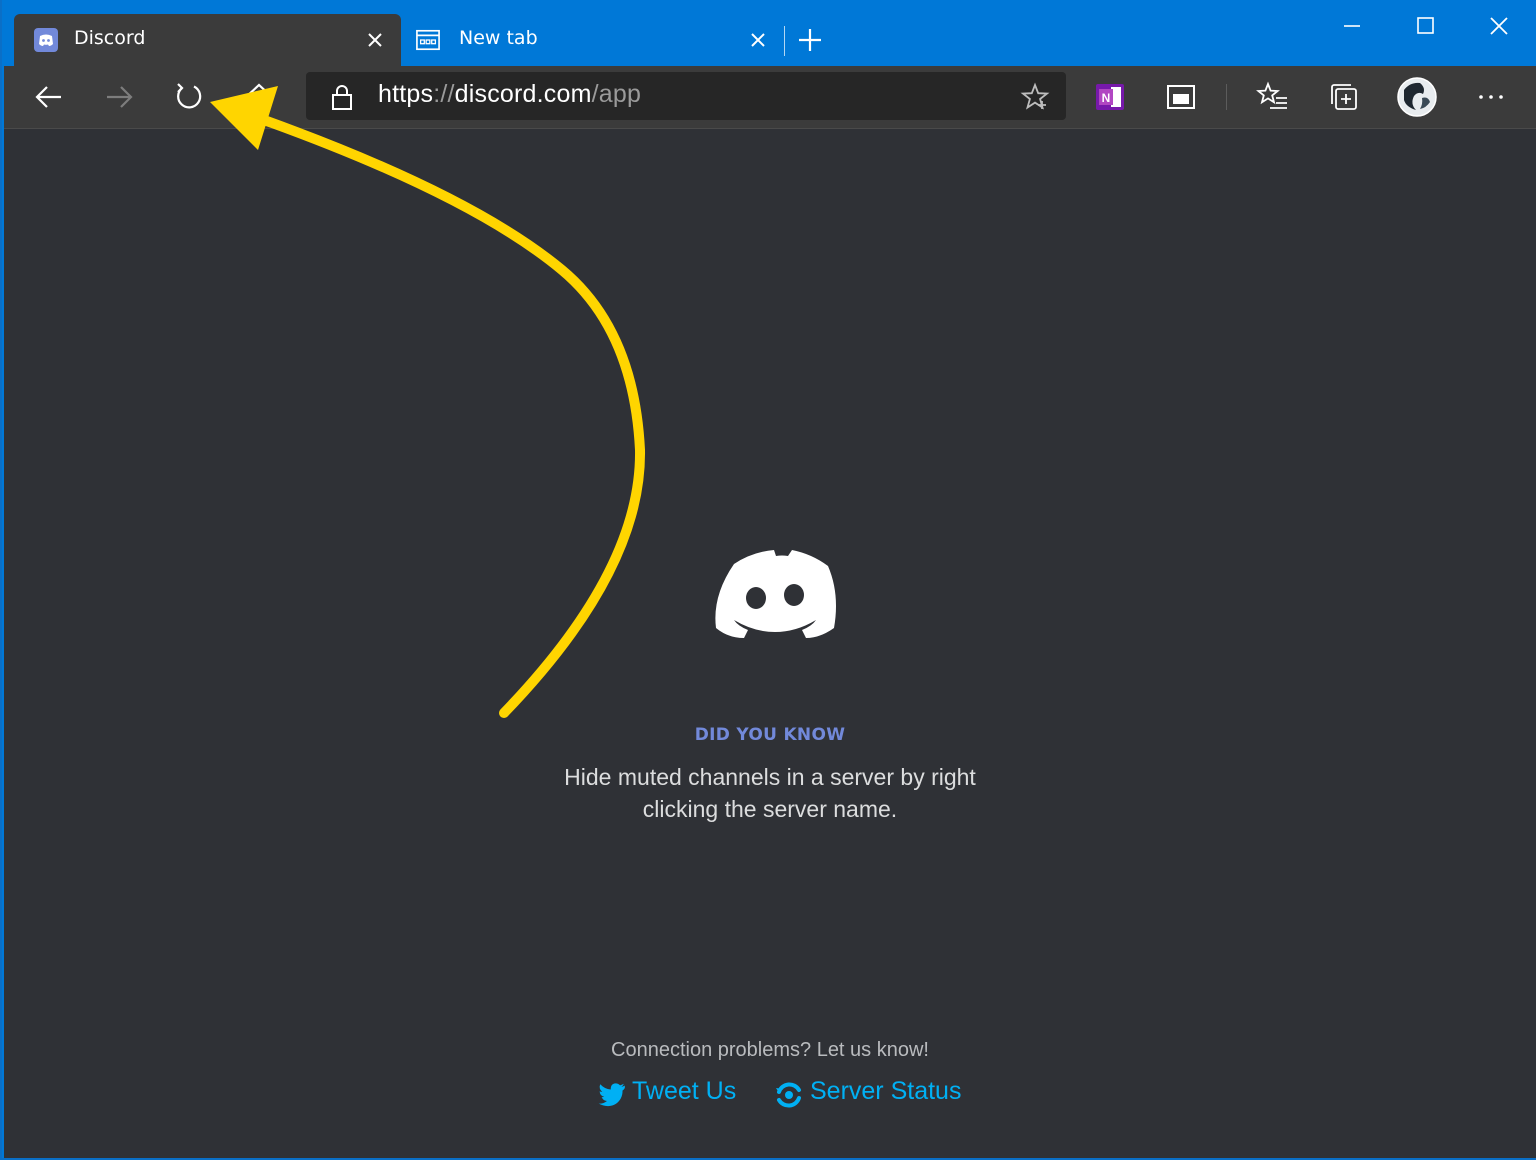  I want to click on server-status-link: Server Status, so click(867, 1091).